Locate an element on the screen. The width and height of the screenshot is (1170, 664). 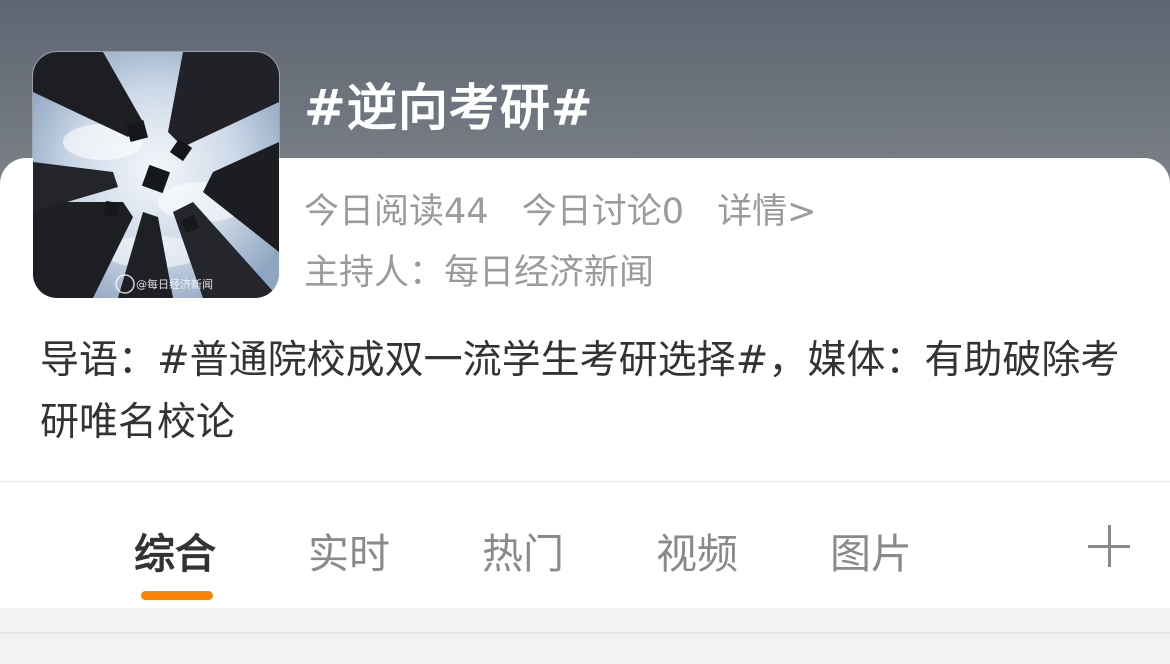
topic-avatar: @每日经济新闻 is located at coordinates (156, 175).